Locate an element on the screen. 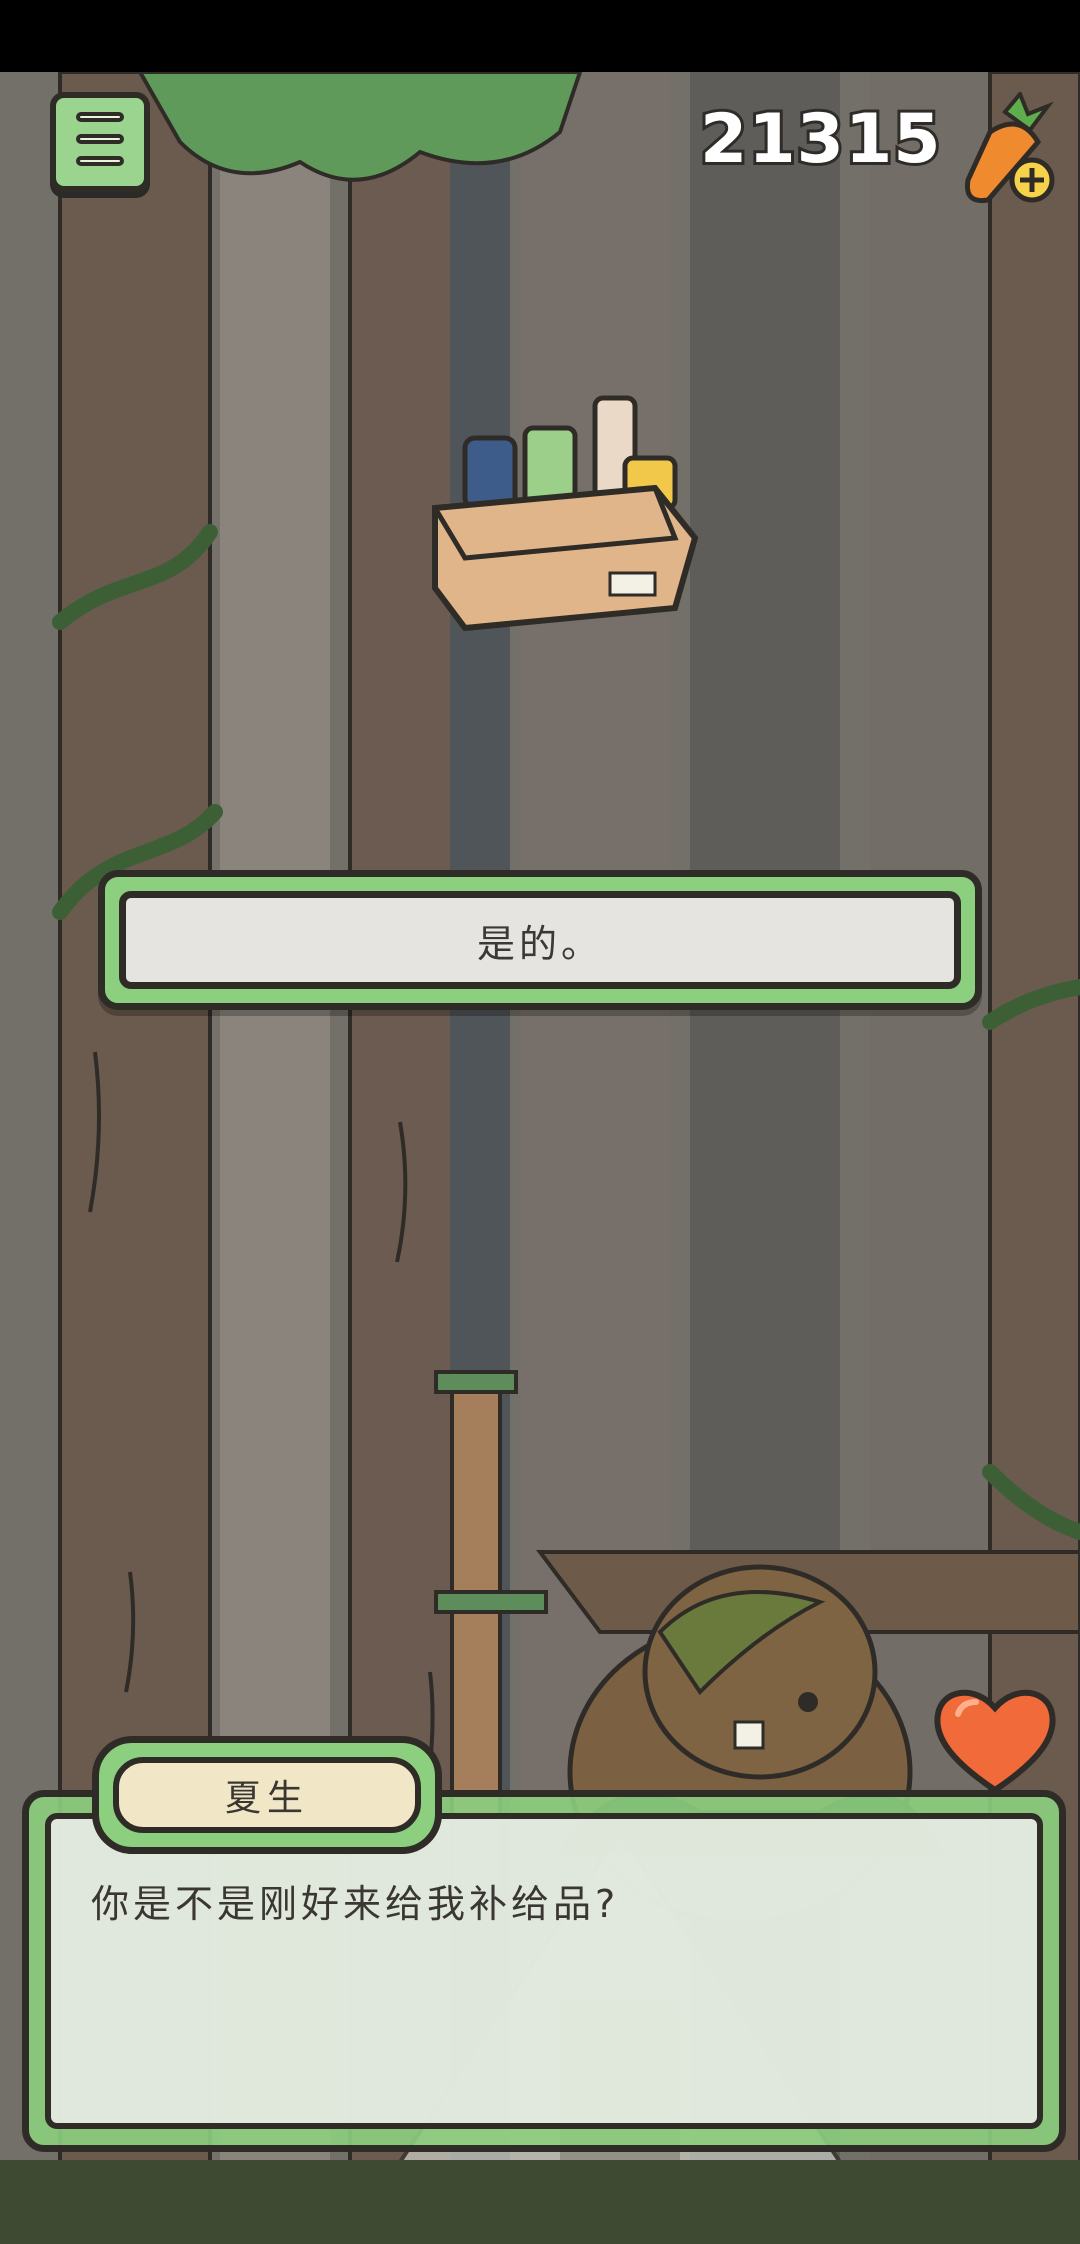  menu-button is located at coordinates (100, 142).